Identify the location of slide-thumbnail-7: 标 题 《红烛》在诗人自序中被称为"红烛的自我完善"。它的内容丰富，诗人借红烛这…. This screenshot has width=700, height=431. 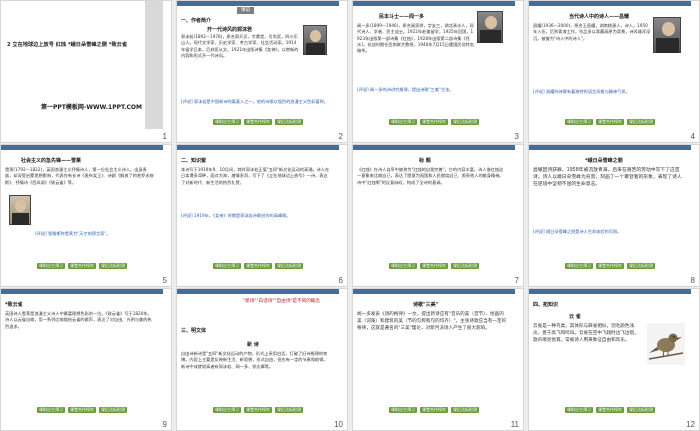
(438, 215).